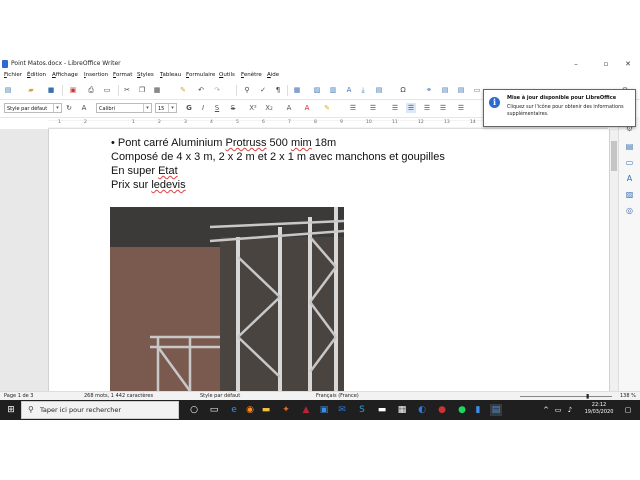 This screenshot has height=480, width=640. I want to click on zoom-slider, so click(566, 396).